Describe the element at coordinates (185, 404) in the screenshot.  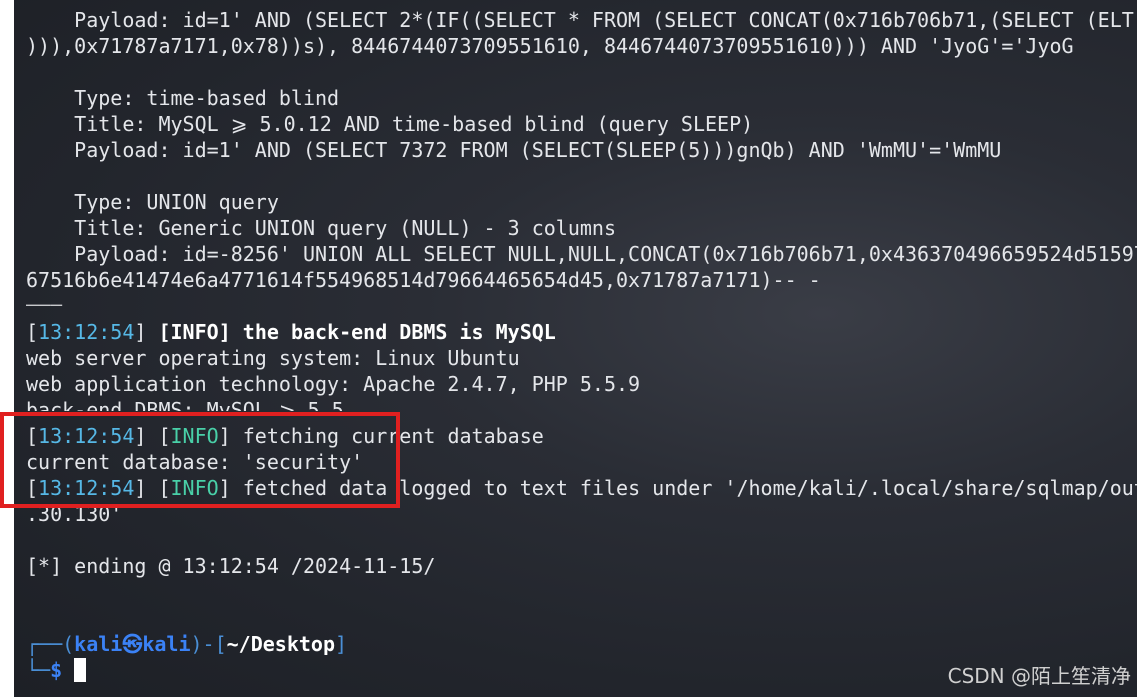
I see `output-line-partial: back-end DBMS: MySQL ⩾ 5.5` at that location.